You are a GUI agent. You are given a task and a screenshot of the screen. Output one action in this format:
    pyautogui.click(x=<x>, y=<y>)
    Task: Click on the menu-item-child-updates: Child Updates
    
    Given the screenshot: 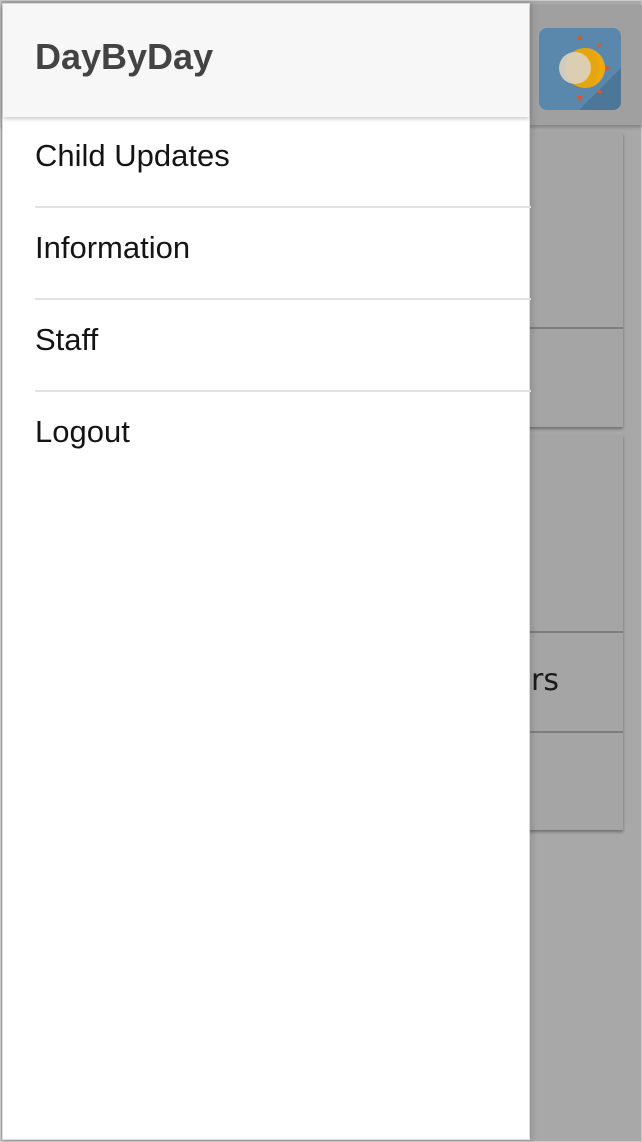 What is the action you would take?
    pyautogui.click(x=283, y=162)
    